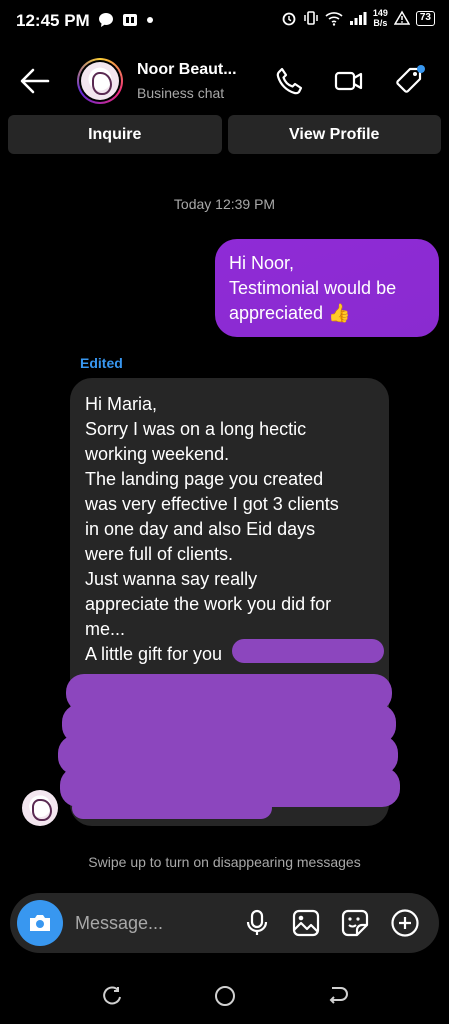 The image size is (449, 1024). I want to click on message-timestamp: Today 12:39 PM, so click(224, 204).